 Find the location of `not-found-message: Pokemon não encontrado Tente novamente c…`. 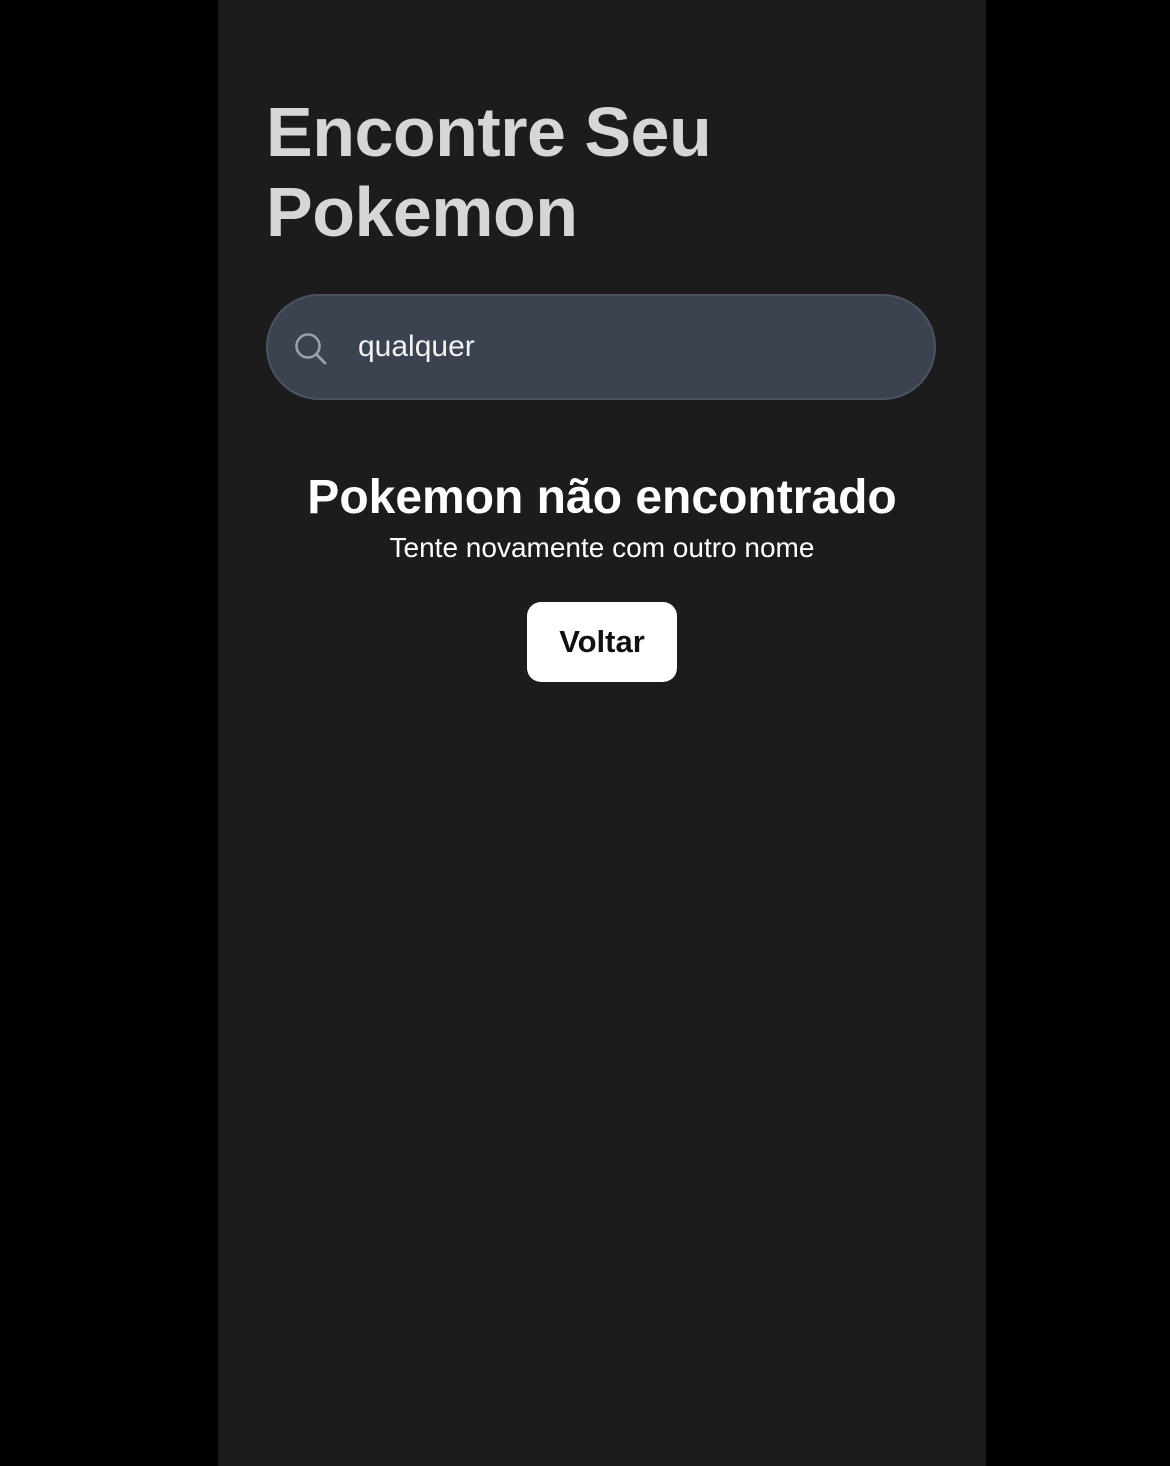

not-found-message: Pokemon não encontrado Tente novamente c… is located at coordinates (602, 517).